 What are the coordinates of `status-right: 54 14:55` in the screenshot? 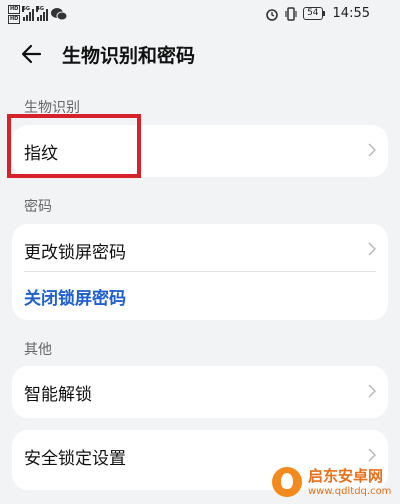 It's located at (317, 13).